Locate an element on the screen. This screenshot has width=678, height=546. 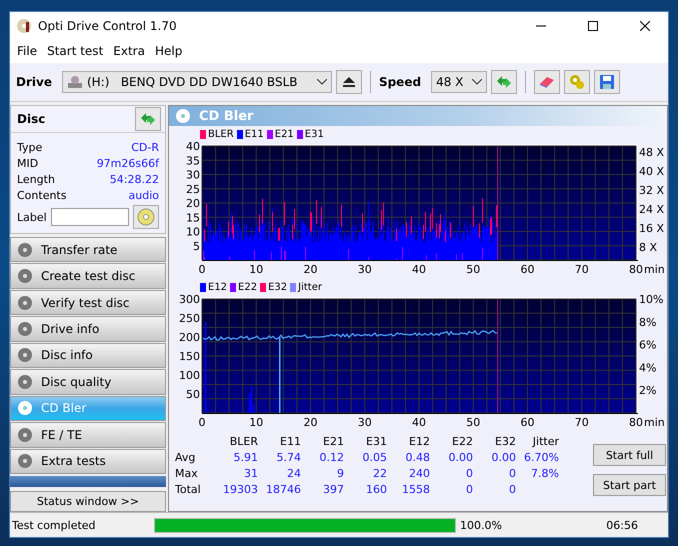
menu-item: Start test is located at coordinates (75, 51).